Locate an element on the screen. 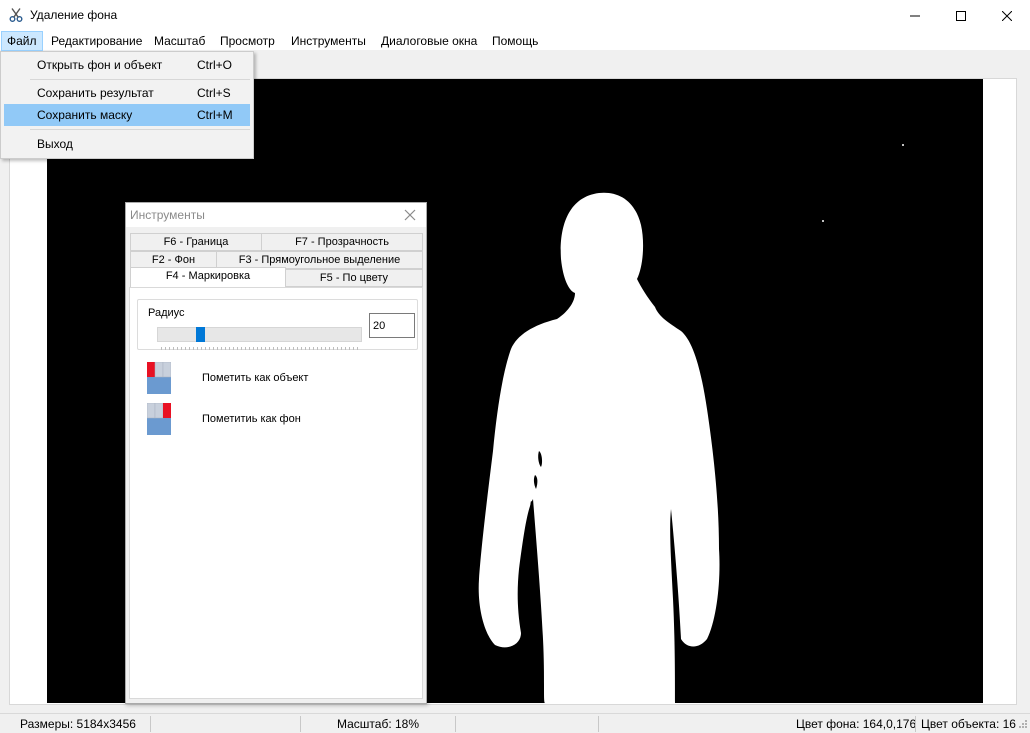  menu-item-label: Открыть фон и объект is located at coordinates (100, 65).